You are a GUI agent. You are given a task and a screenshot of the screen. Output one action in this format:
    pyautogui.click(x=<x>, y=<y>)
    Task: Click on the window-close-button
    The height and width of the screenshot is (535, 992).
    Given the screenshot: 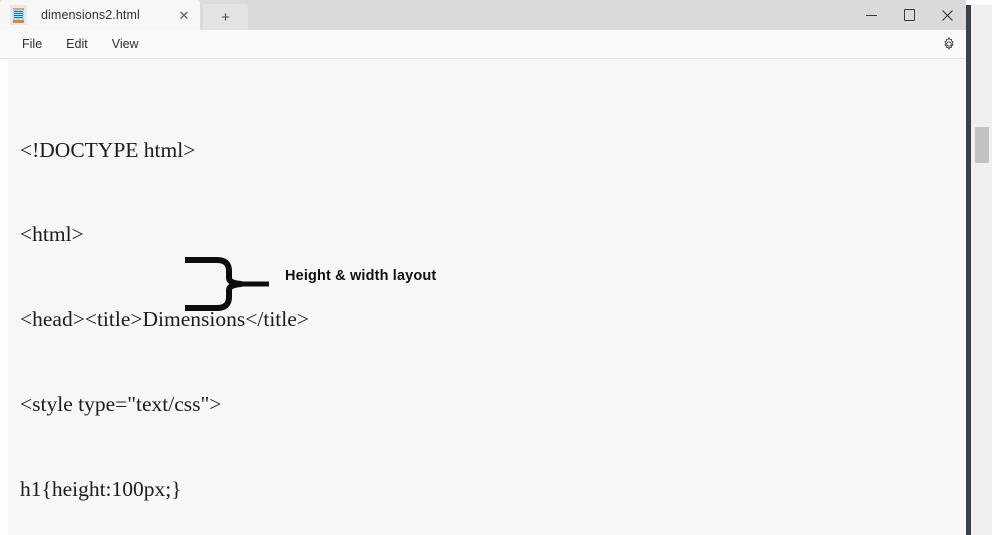 What is the action you would take?
    pyautogui.click(x=947, y=15)
    